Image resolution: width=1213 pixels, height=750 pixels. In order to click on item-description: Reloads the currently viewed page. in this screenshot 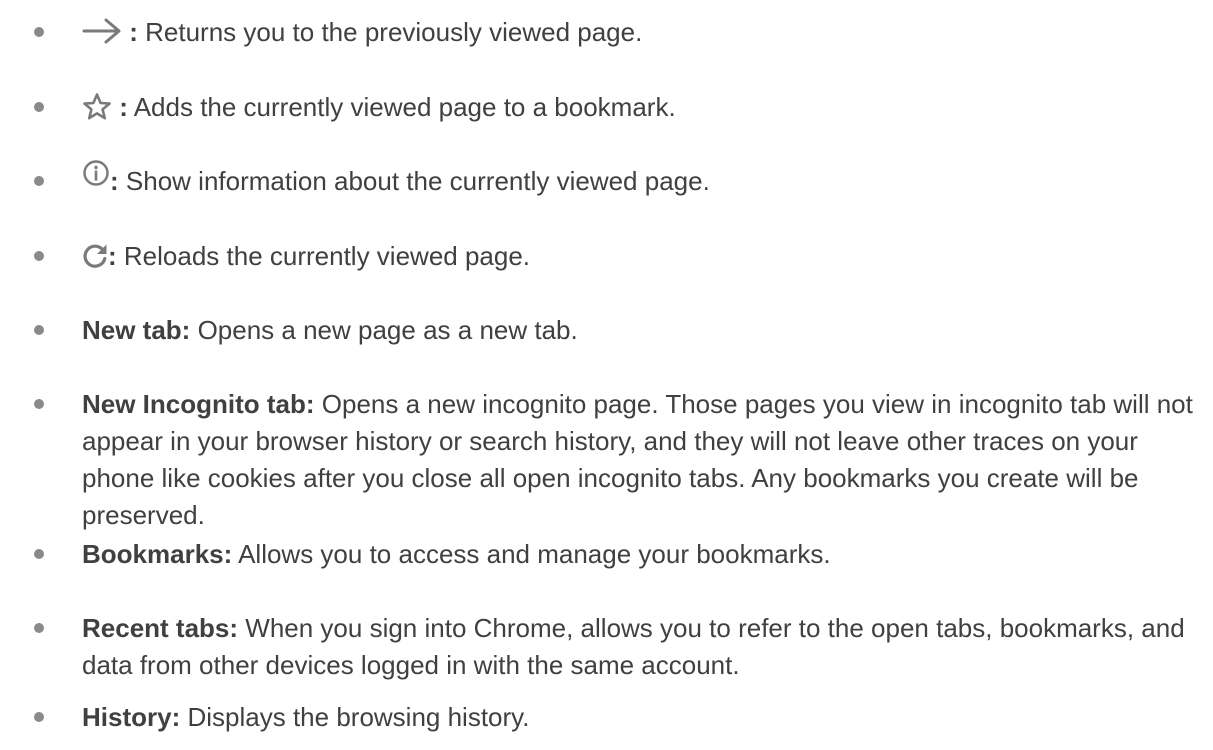, I will do `click(327, 256)`.